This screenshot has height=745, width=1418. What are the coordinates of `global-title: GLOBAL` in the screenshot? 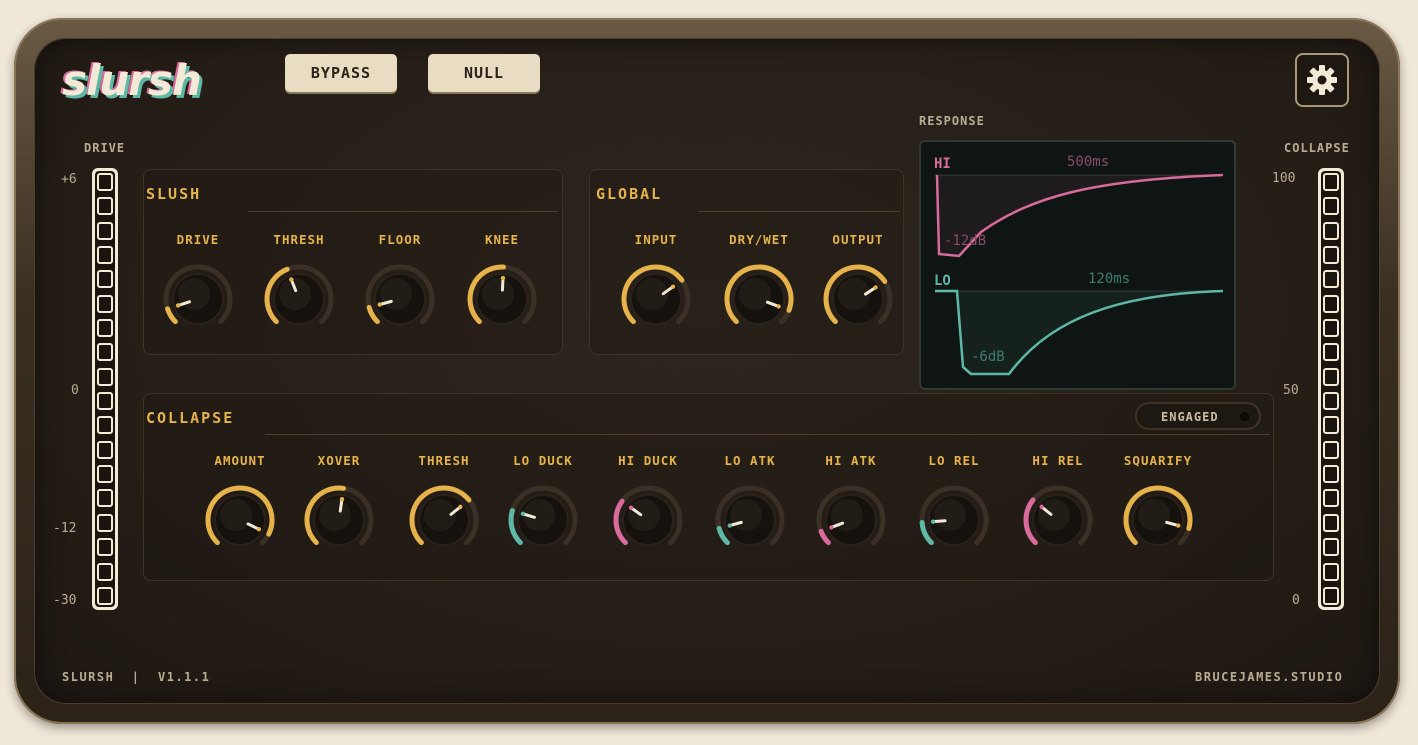 It's located at (629, 194).